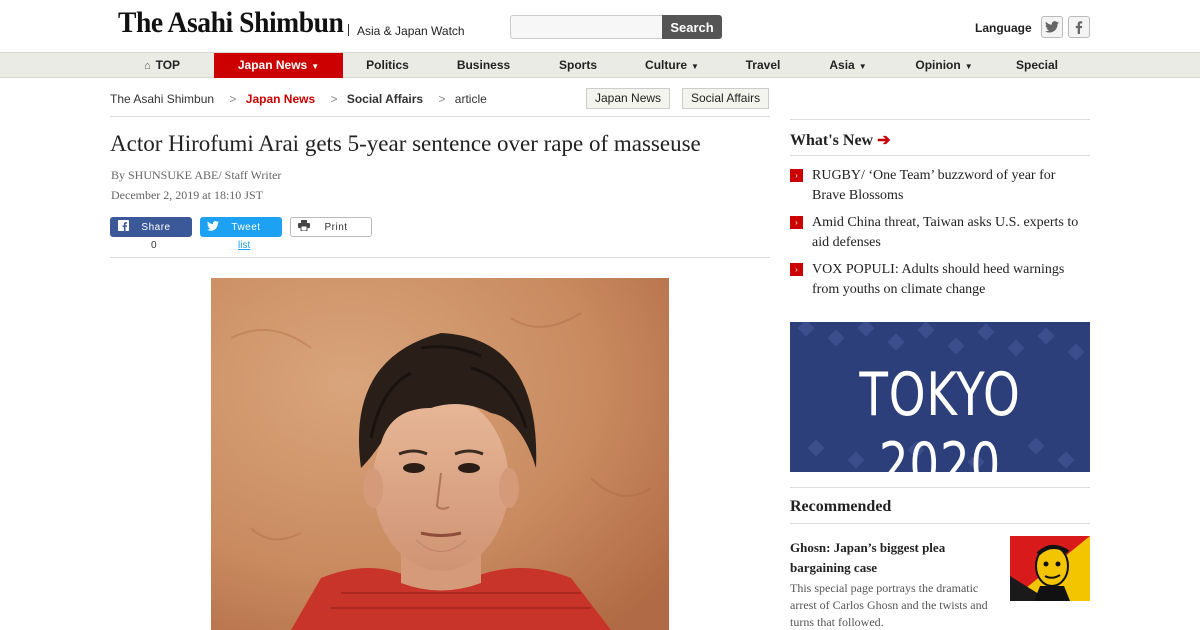 This screenshot has height=630, width=1200. Describe the element at coordinates (154, 245) in the screenshot. I see `facebook-share-count: 0` at that location.